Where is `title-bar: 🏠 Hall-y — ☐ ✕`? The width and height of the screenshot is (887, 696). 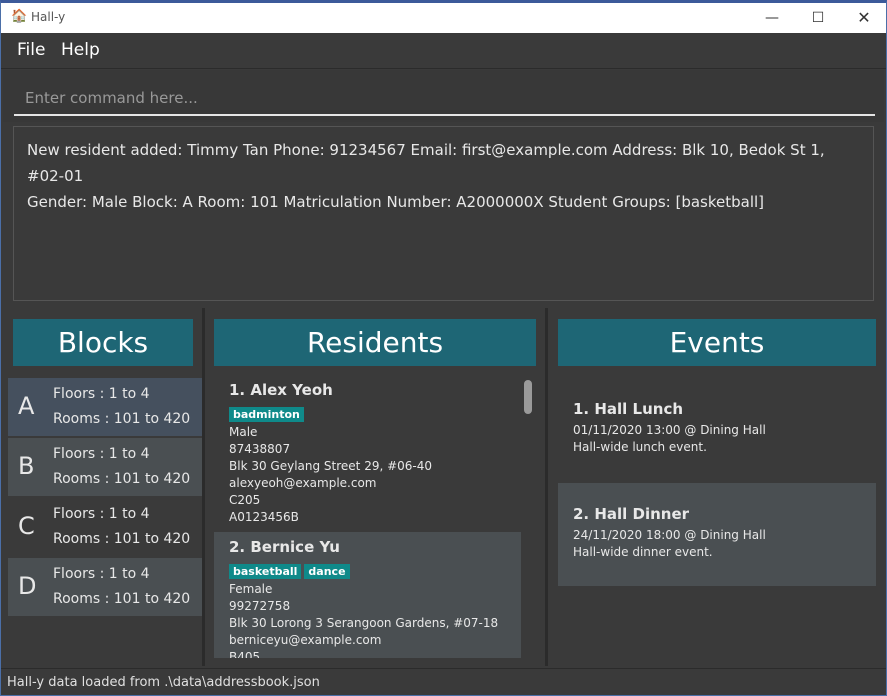
title-bar: 🏠 Hall-y — ☐ ✕ is located at coordinates (443, 18).